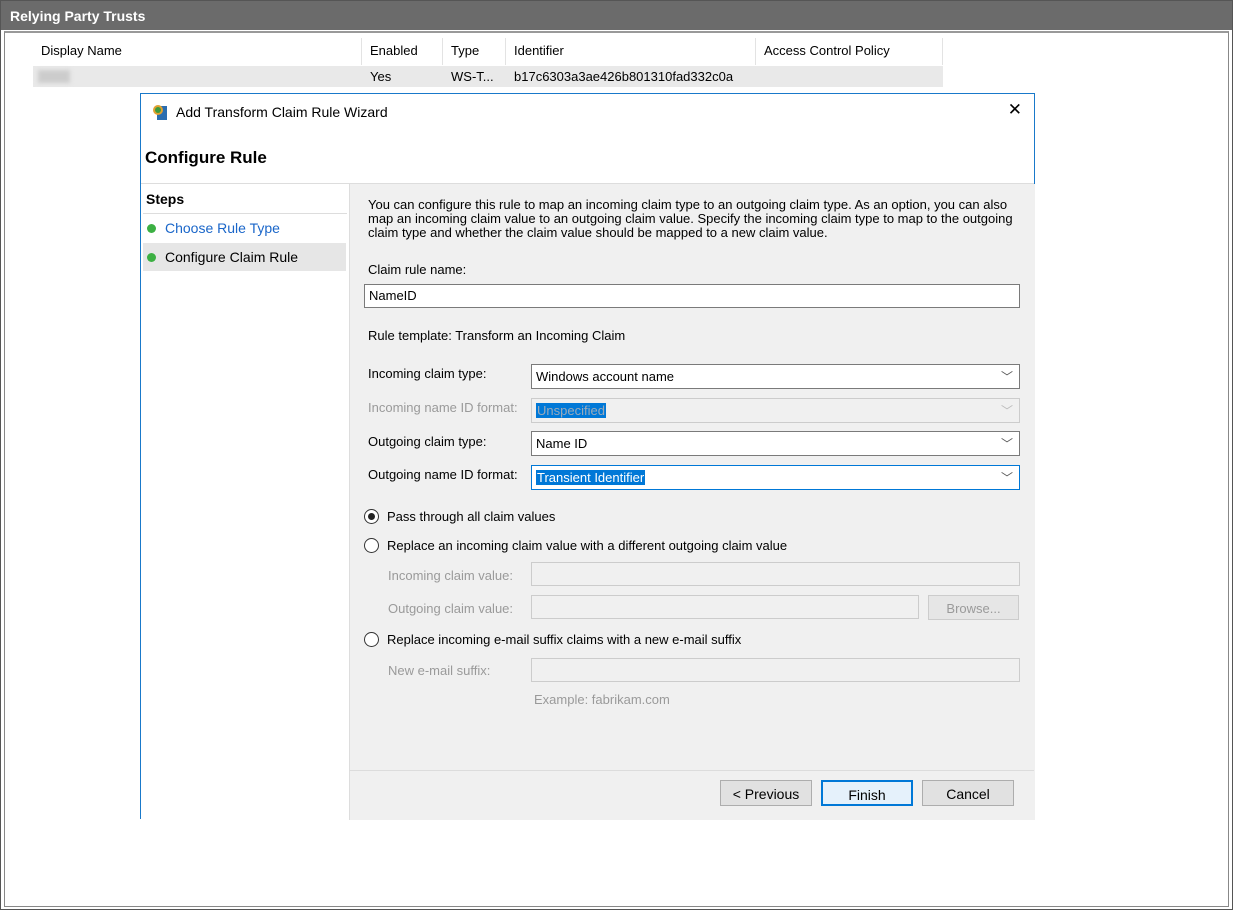 The height and width of the screenshot is (910, 1233). I want to click on radio-pass-through-label: Pass through all claim values, so click(471, 516).